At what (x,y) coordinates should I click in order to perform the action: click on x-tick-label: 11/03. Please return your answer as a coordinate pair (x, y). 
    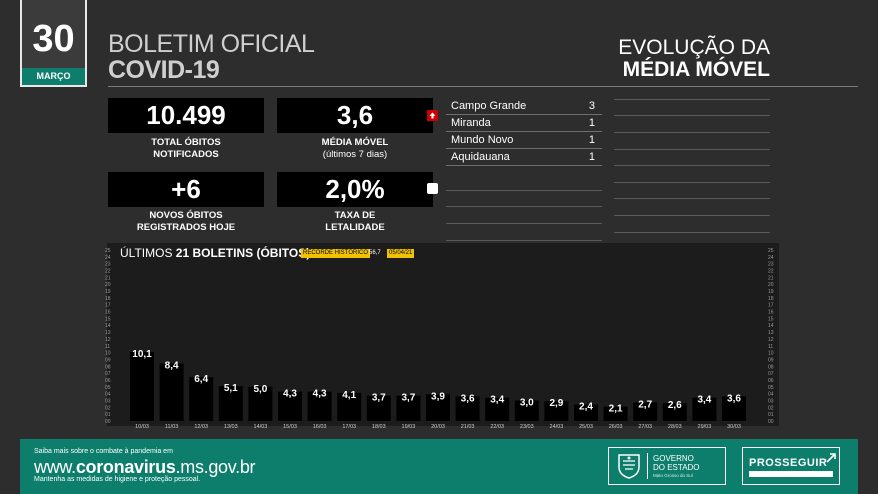
    Looking at the image, I should click on (171, 427).